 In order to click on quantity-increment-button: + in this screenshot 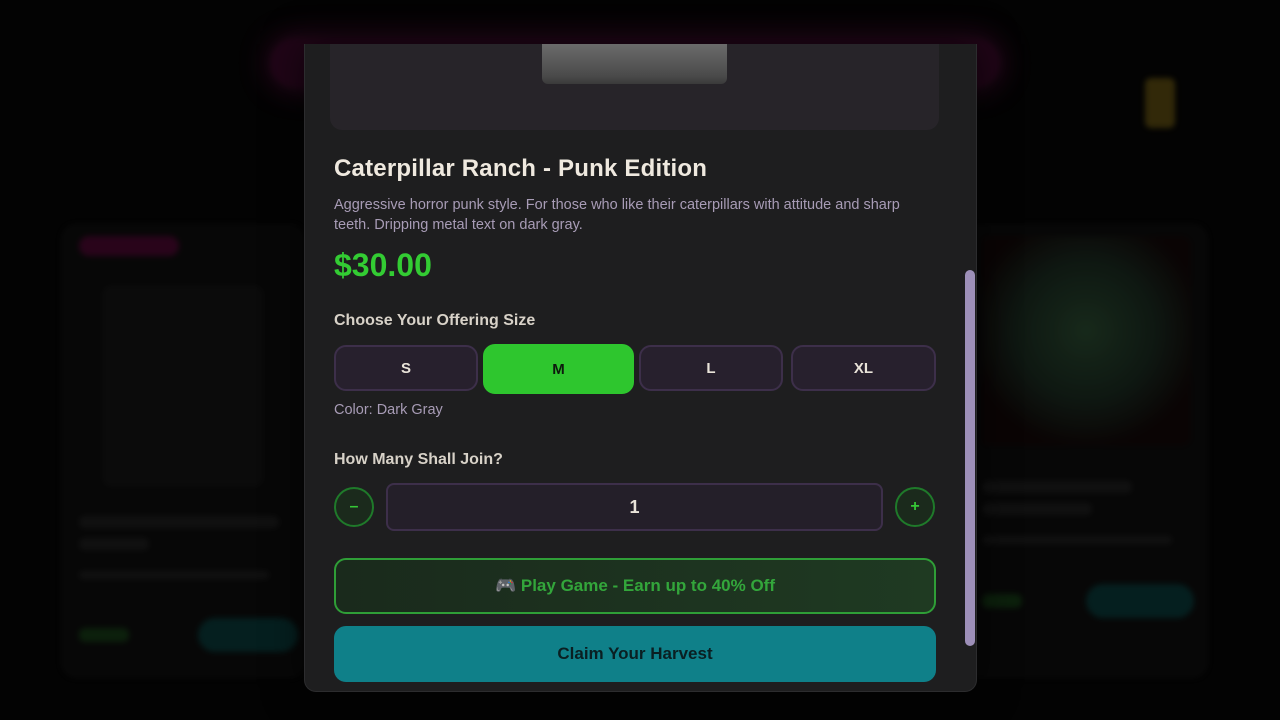, I will do `click(915, 507)`.